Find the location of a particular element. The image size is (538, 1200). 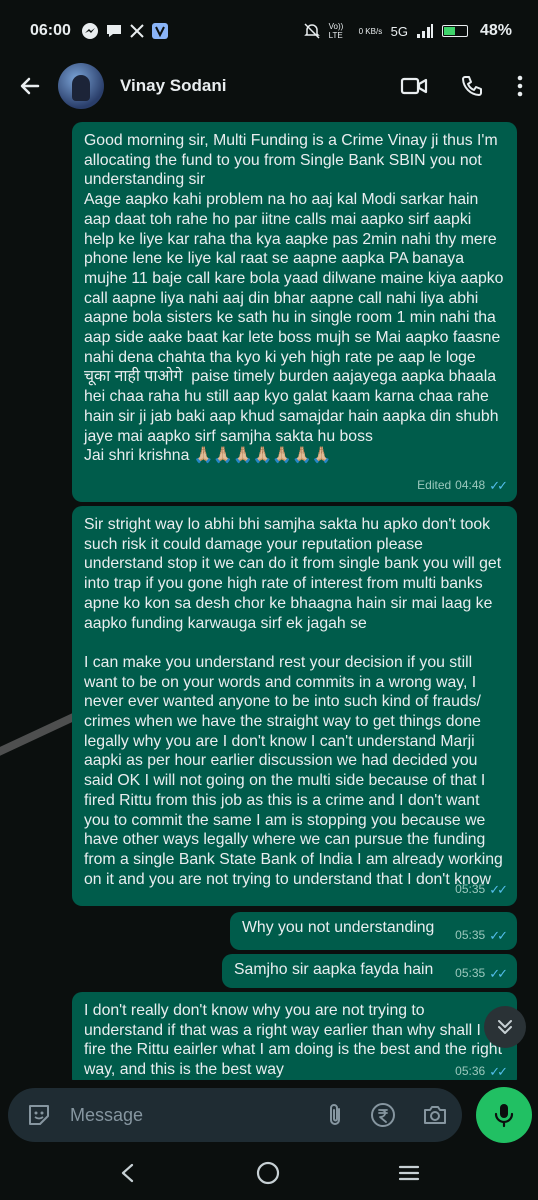

voice-message-button is located at coordinates (504, 1115).